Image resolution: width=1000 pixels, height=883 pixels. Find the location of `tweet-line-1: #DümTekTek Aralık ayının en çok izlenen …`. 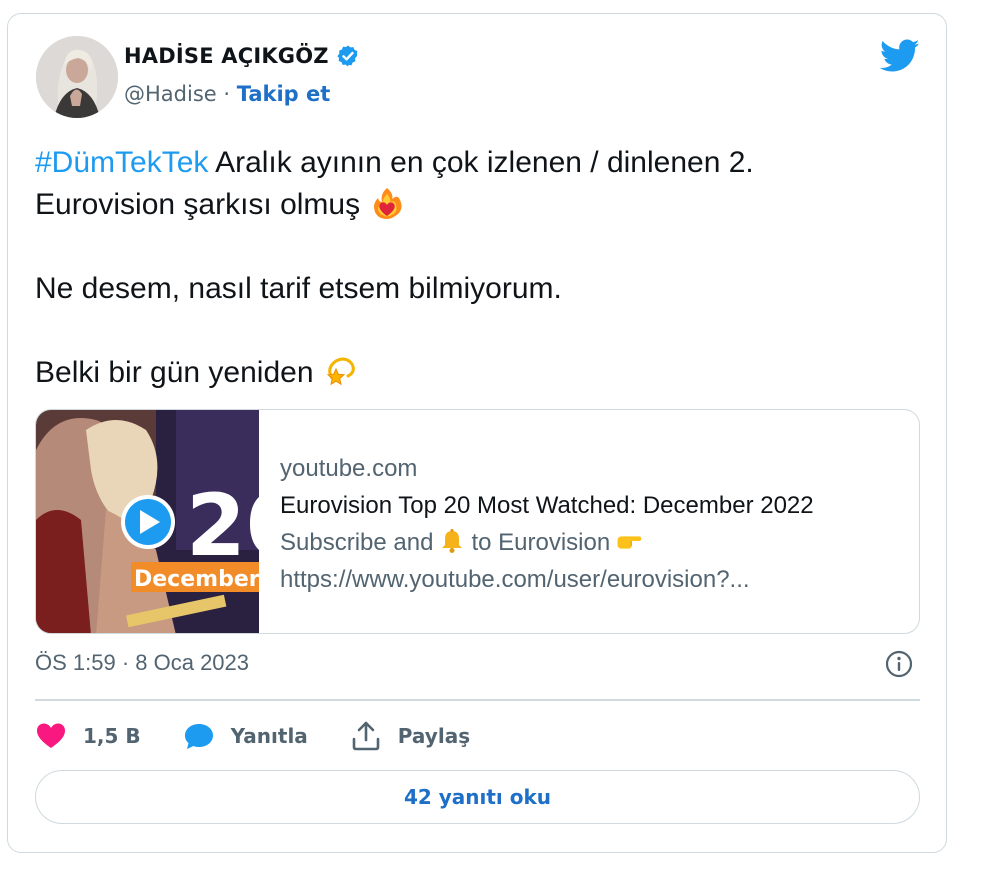

tweet-line-1: #DümTekTek Aralık ayının en çok izlenen … is located at coordinates (475, 163).